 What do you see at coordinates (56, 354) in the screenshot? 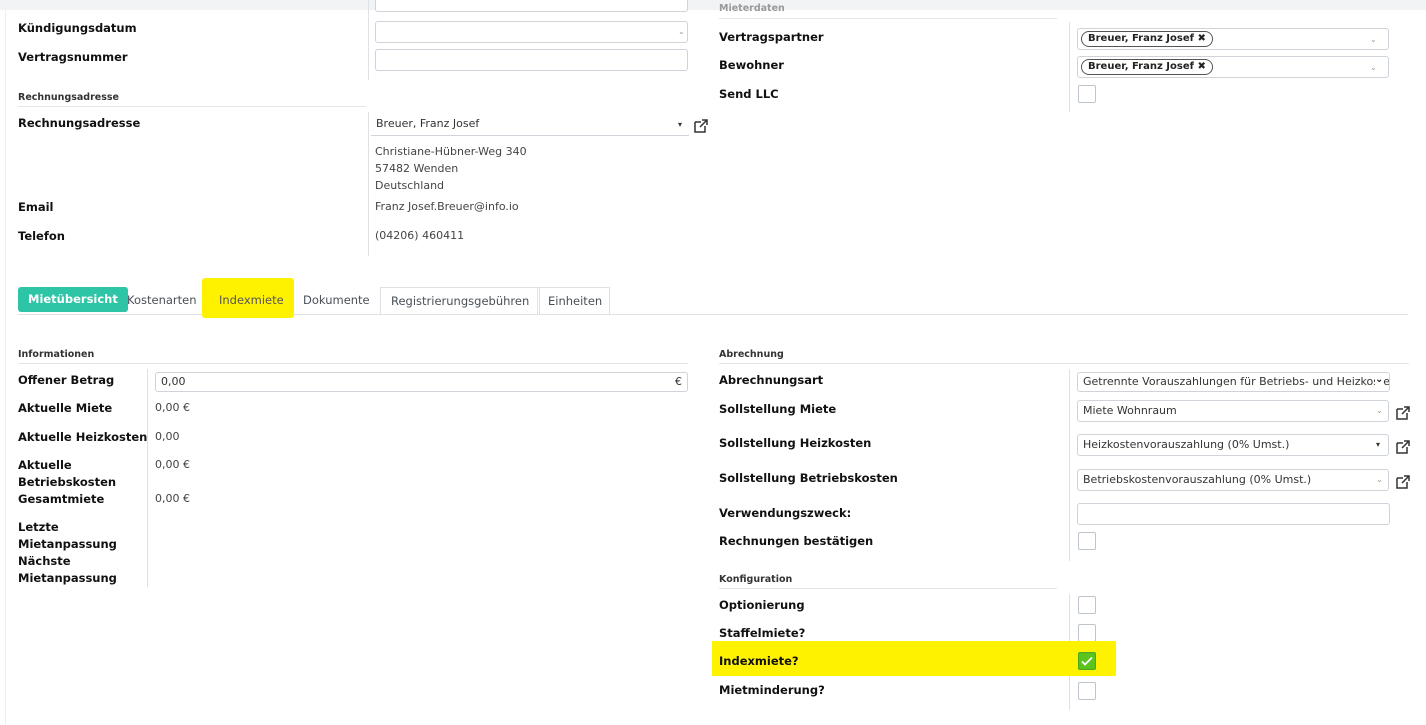
I see `informationen-section: Informationen` at bounding box center [56, 354].